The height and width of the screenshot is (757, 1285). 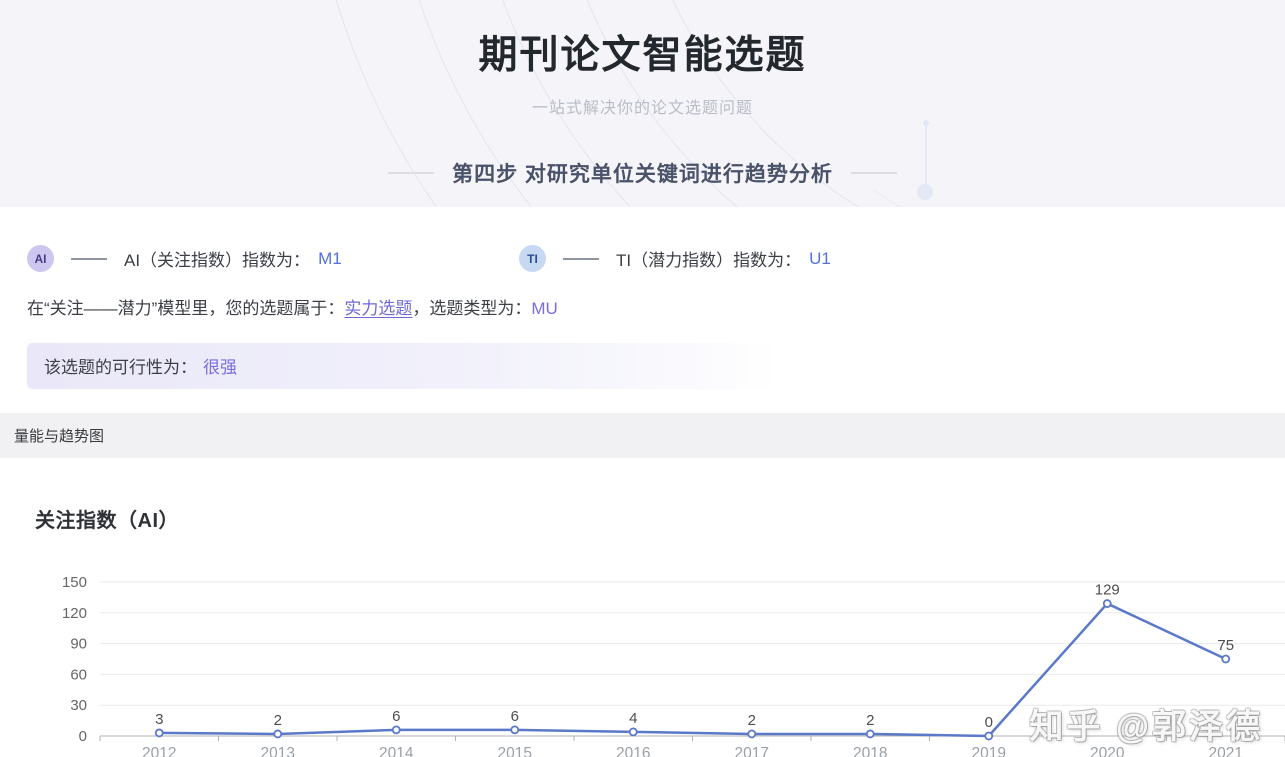 What do you see at coordinates (472, 308) in the screenshot?
I see `model-result-middle: ，选题类型为：` at bounding box center [472, 308].